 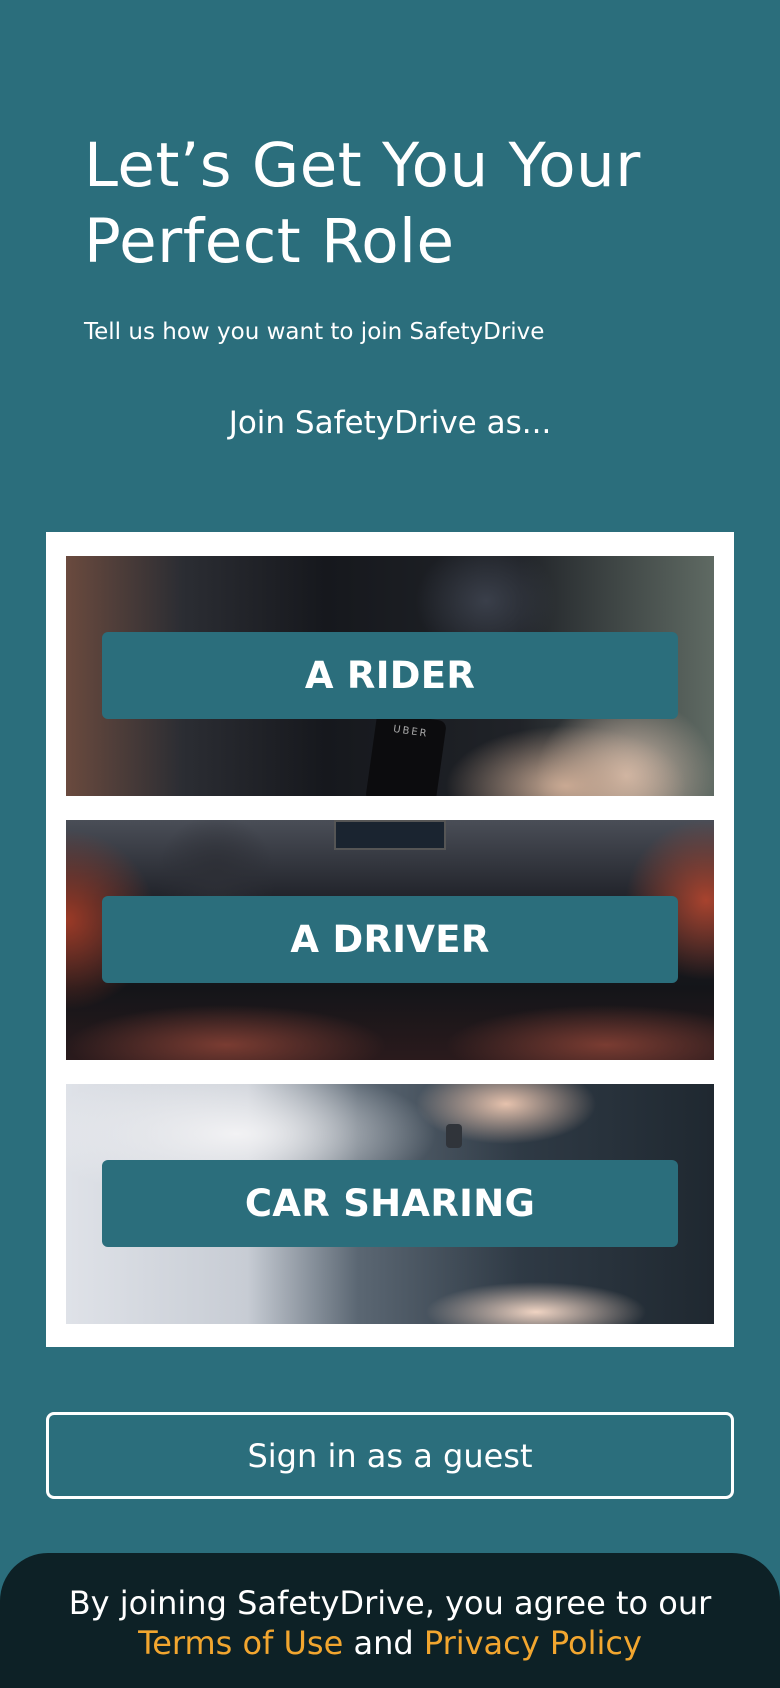 What do you see at coordinates (411, 731) in the screenshot?
I see `phone-brand-text: UBER` at bounding box center [411, 731].